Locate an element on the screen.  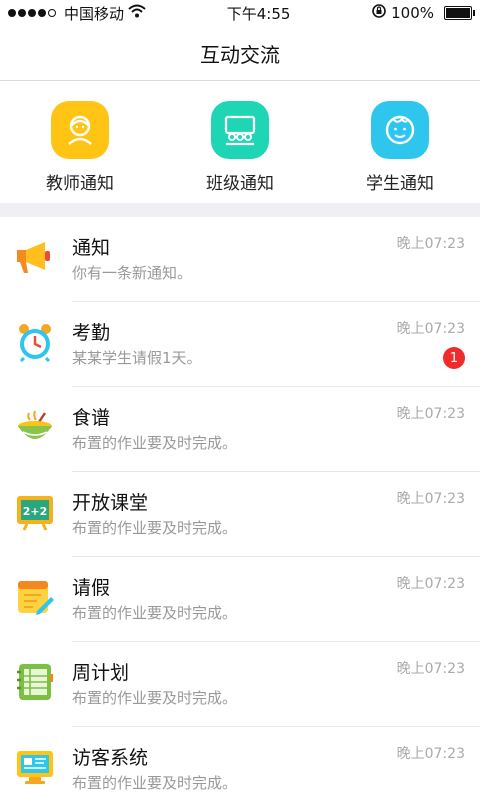
page-title: 互动交流 is located at coordinates (240, 54).